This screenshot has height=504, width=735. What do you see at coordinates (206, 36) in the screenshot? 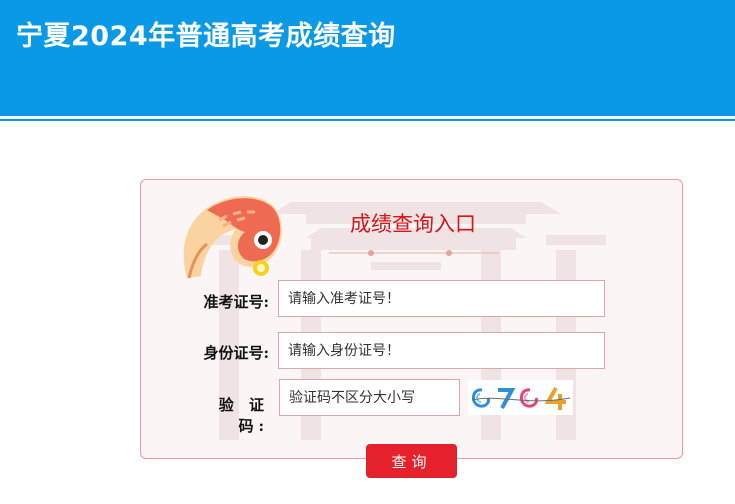
I see `page-title: 宁夏2024年普通高考成绩查询` at bounding box center [206, 36].